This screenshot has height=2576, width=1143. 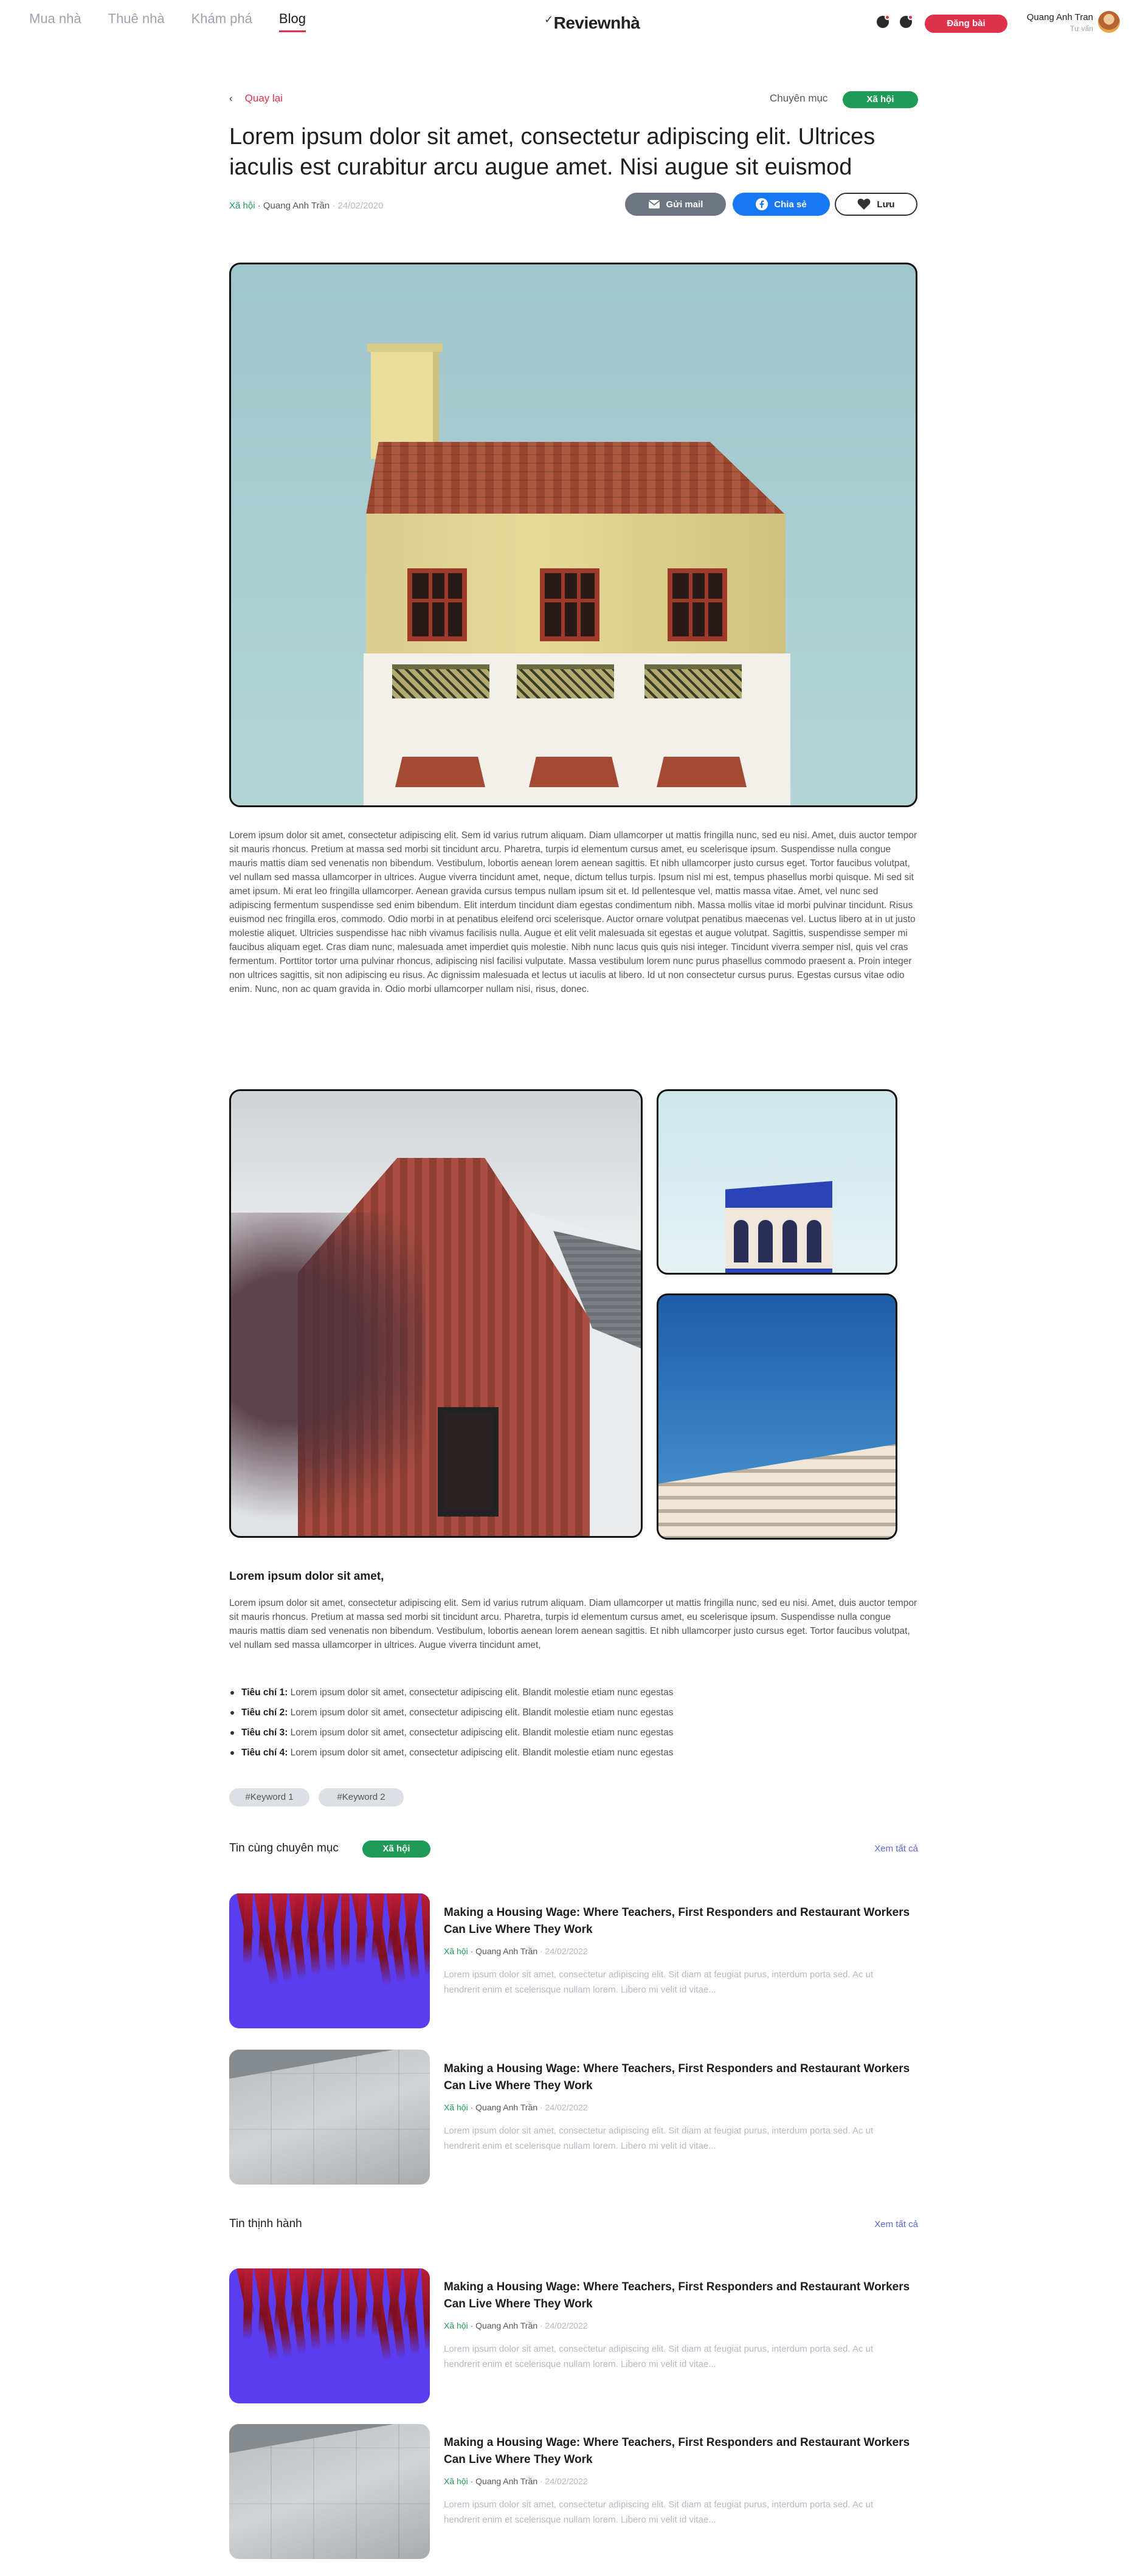 What do you see at coordinates (468, 1462) in the screenshot?
I see `barn-window` at bounding box center [468, 1462].